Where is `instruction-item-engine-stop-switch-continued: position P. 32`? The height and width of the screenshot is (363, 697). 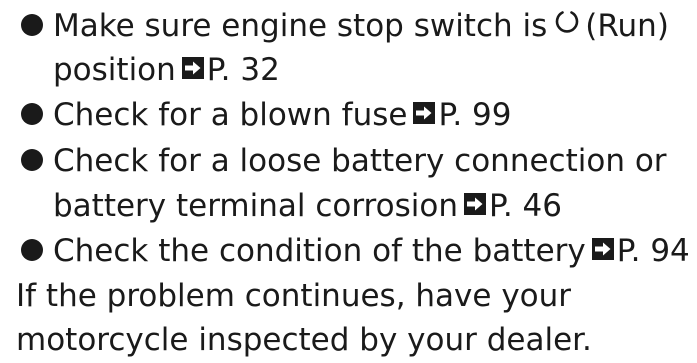
instruction-item-engine-stop-switch-continued: position P. 32 is located at coordinates (140, 70).